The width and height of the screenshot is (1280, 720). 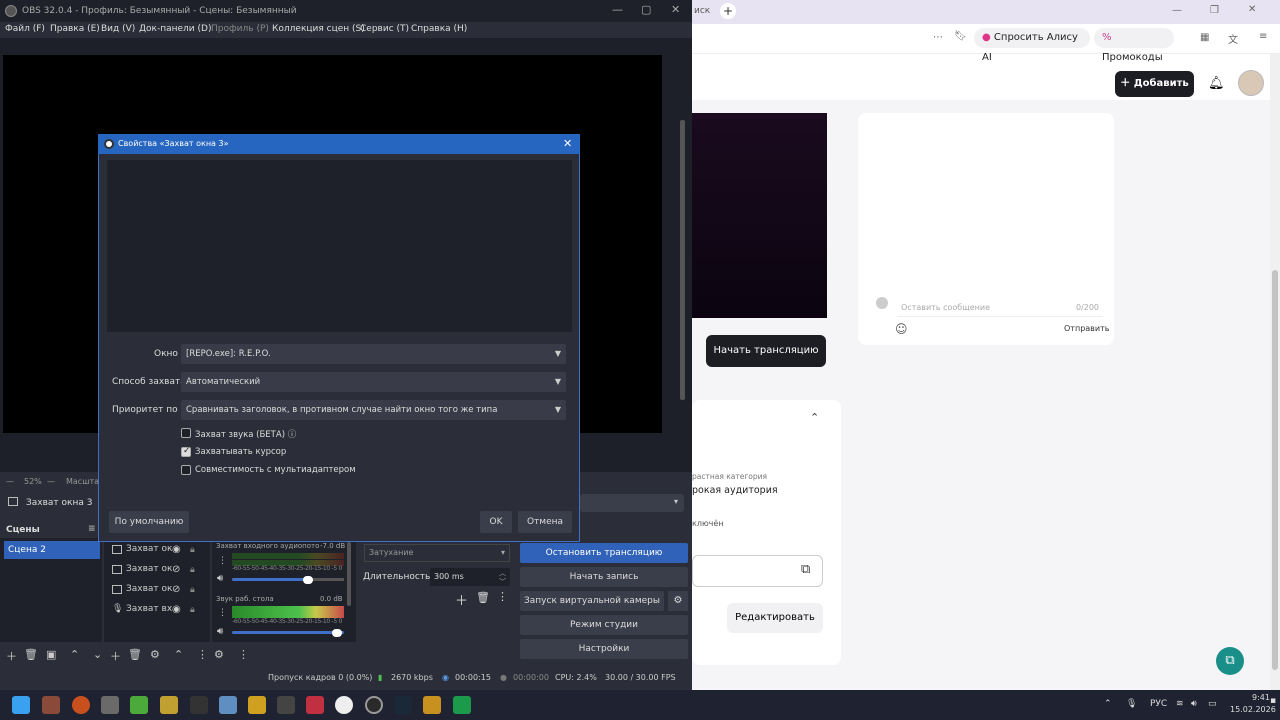 What do you see at coordinates (373, 354) in the screenshot?
I see `window-select: [REPO.exe]: R.E.P.O. ▼` at bounding box center [373, 354].